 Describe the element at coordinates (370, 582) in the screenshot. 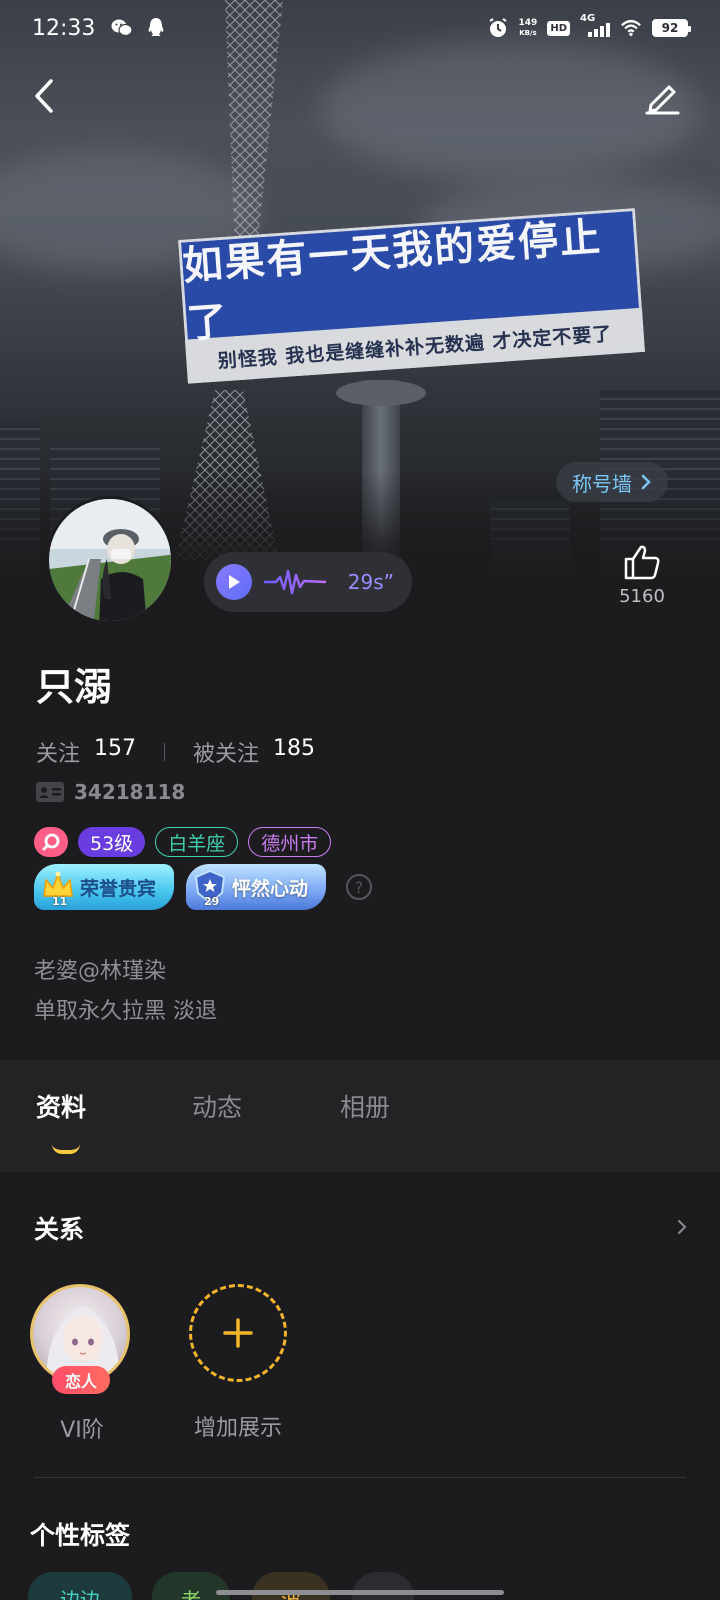

I see `voice-duration: 29s”` at that location.